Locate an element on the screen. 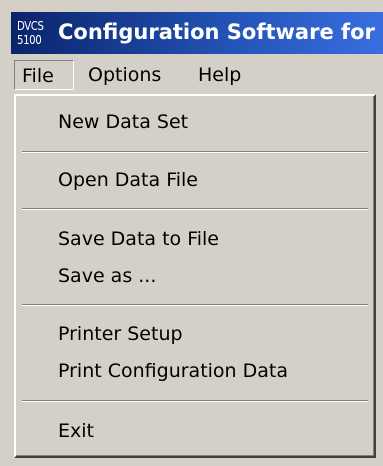 This screenshot has width=383, height=466. window-title: Configuration Software for is located at coordinates (216, 32).